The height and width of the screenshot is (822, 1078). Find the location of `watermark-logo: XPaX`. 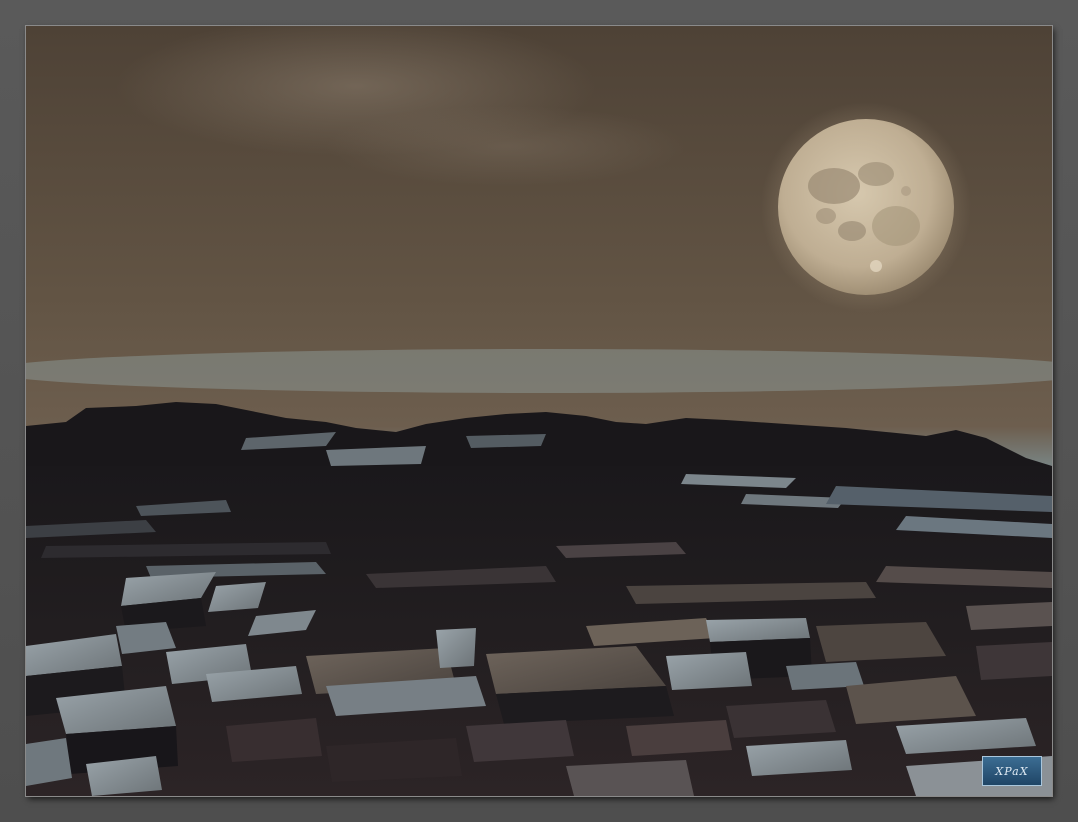

watermark-logo: XPaX is located at coordinates (1012, 771).